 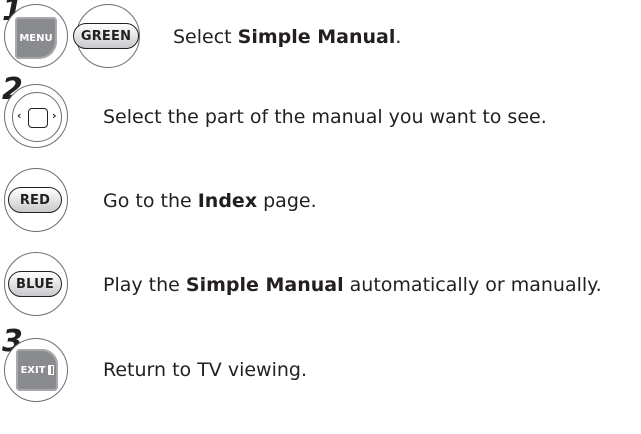 I want to click on step1-instruction: Select Simple Manual., so click(x=287, y=37).